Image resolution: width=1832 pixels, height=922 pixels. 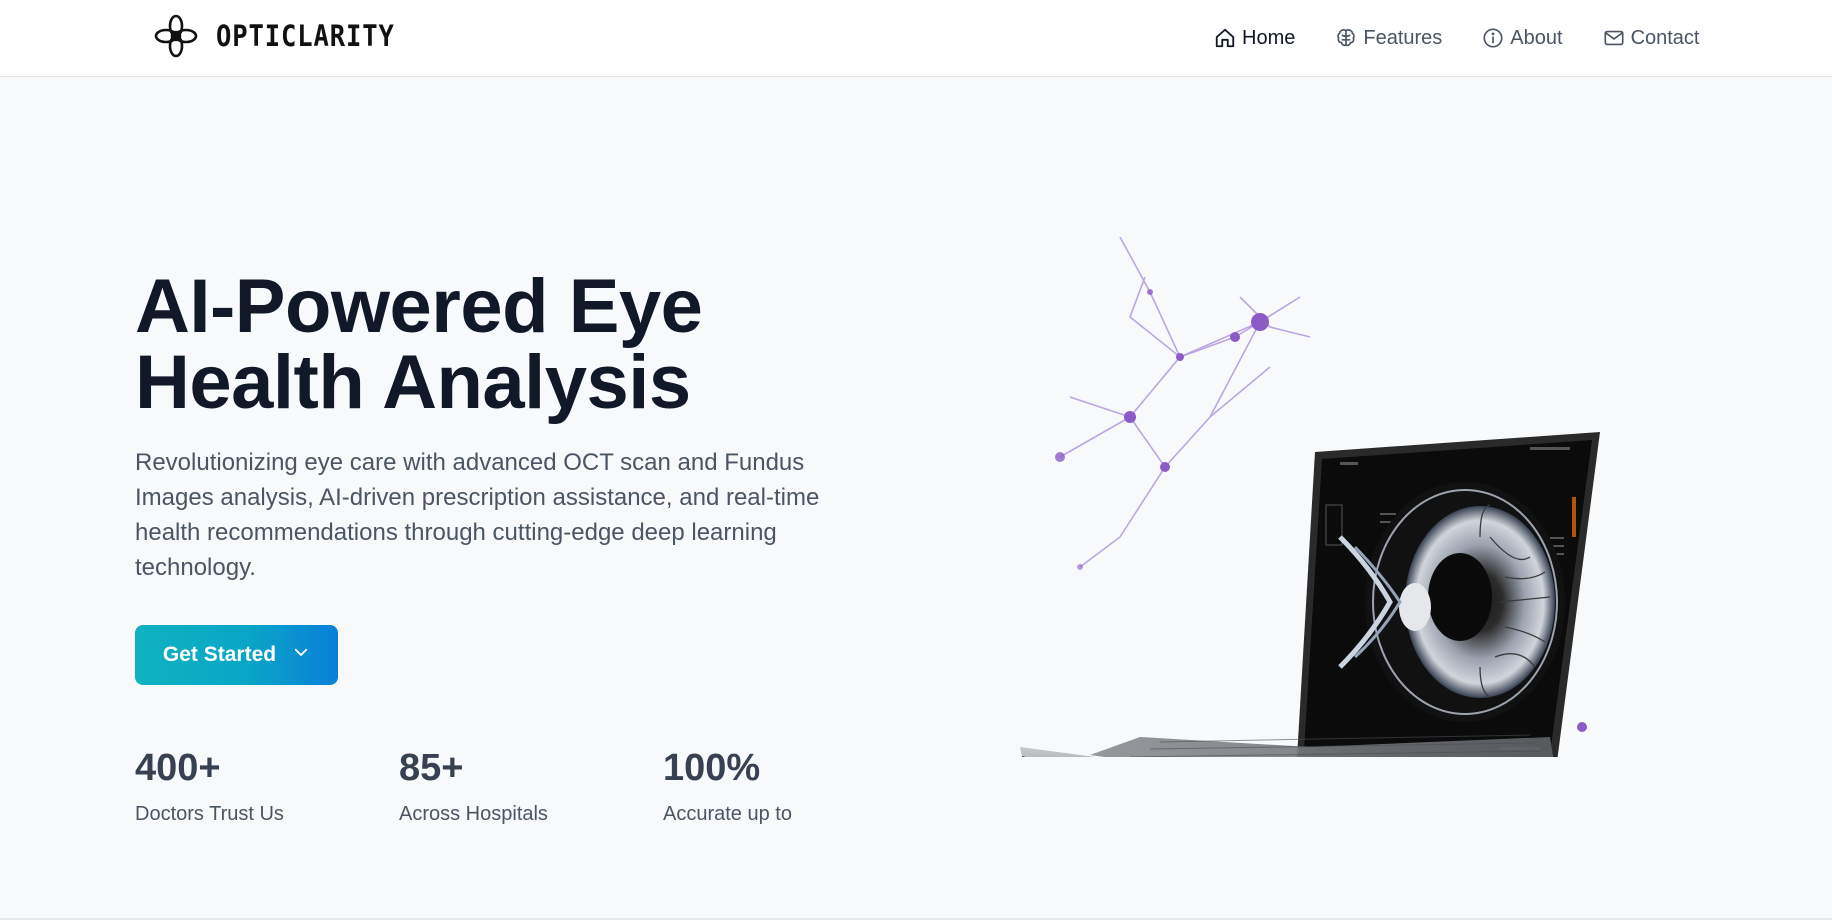 What do you see at coordinates (1346, 38) in the screenshot?
I see `brain-icon` at bounding box center [1346, 38].